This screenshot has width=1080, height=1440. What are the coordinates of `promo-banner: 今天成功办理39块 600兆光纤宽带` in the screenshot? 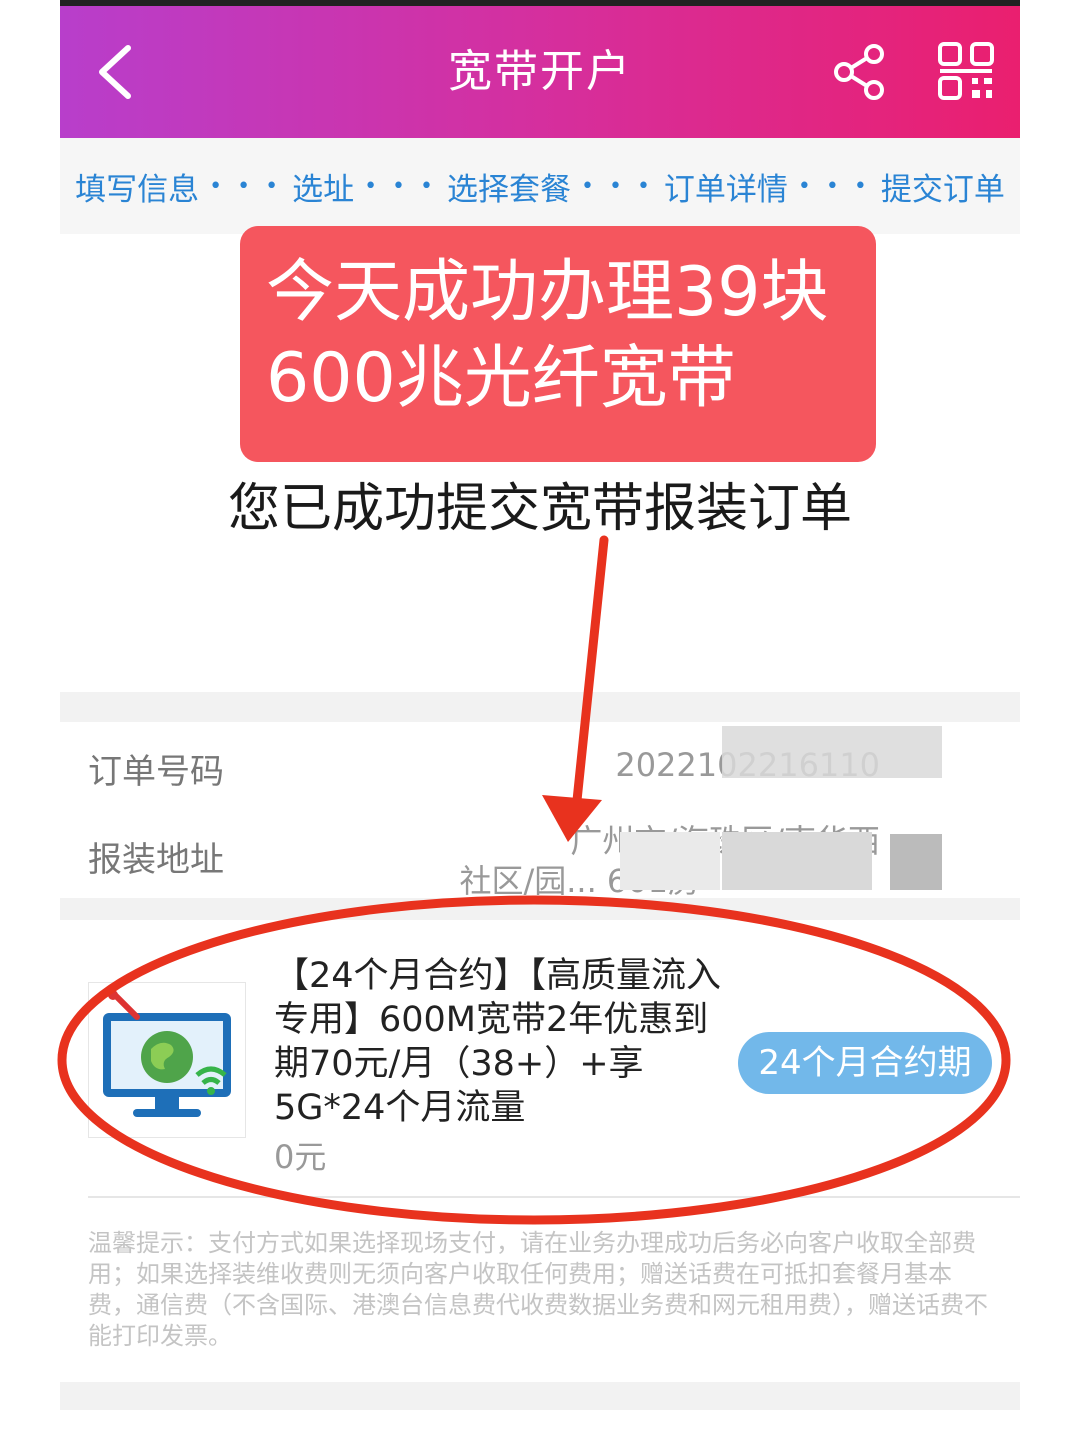 It's located at (558, 344).